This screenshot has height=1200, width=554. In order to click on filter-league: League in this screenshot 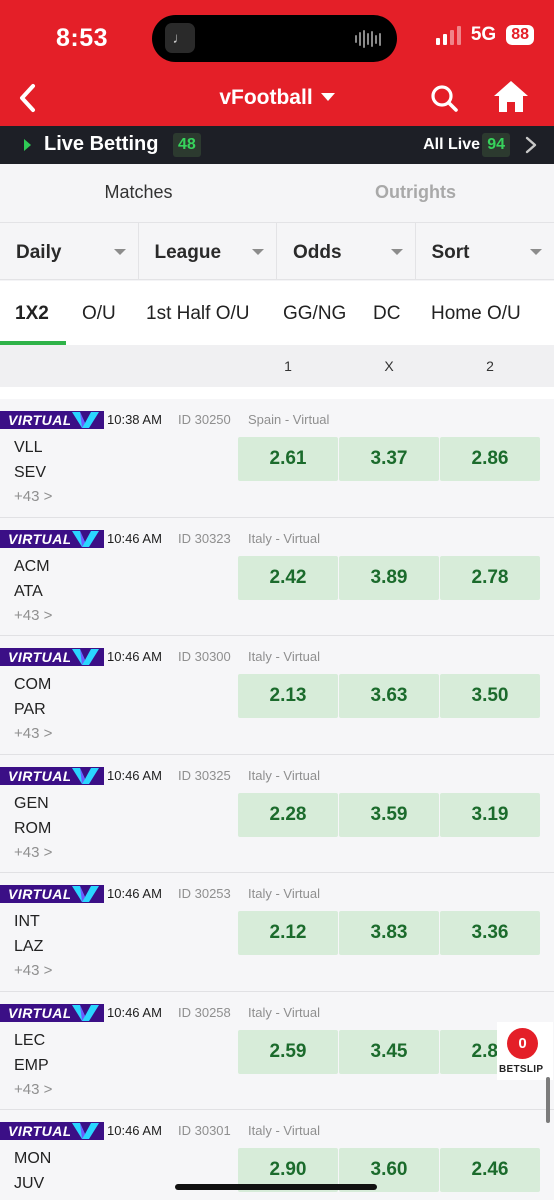, I will do `click(208, 251)`.